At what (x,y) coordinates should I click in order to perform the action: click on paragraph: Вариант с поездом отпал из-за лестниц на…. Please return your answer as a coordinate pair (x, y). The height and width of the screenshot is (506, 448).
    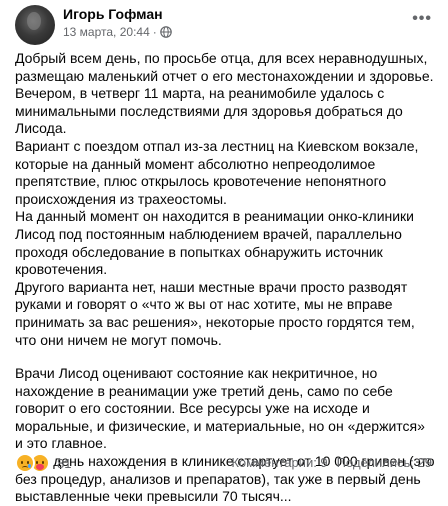
    Looking at the image, I should click on (217, 172).